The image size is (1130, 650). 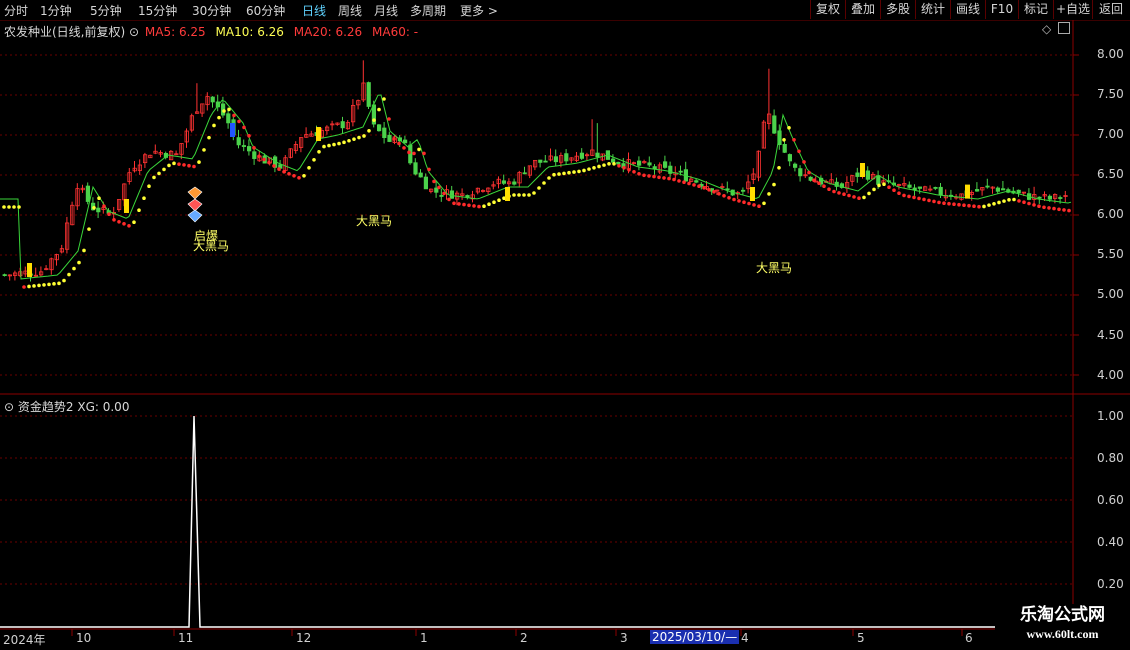 What do you see at coordinates (265, 10) in the screenshot?
I see `period-tab-60min: 60分钟` at bounding box center [265, 10].